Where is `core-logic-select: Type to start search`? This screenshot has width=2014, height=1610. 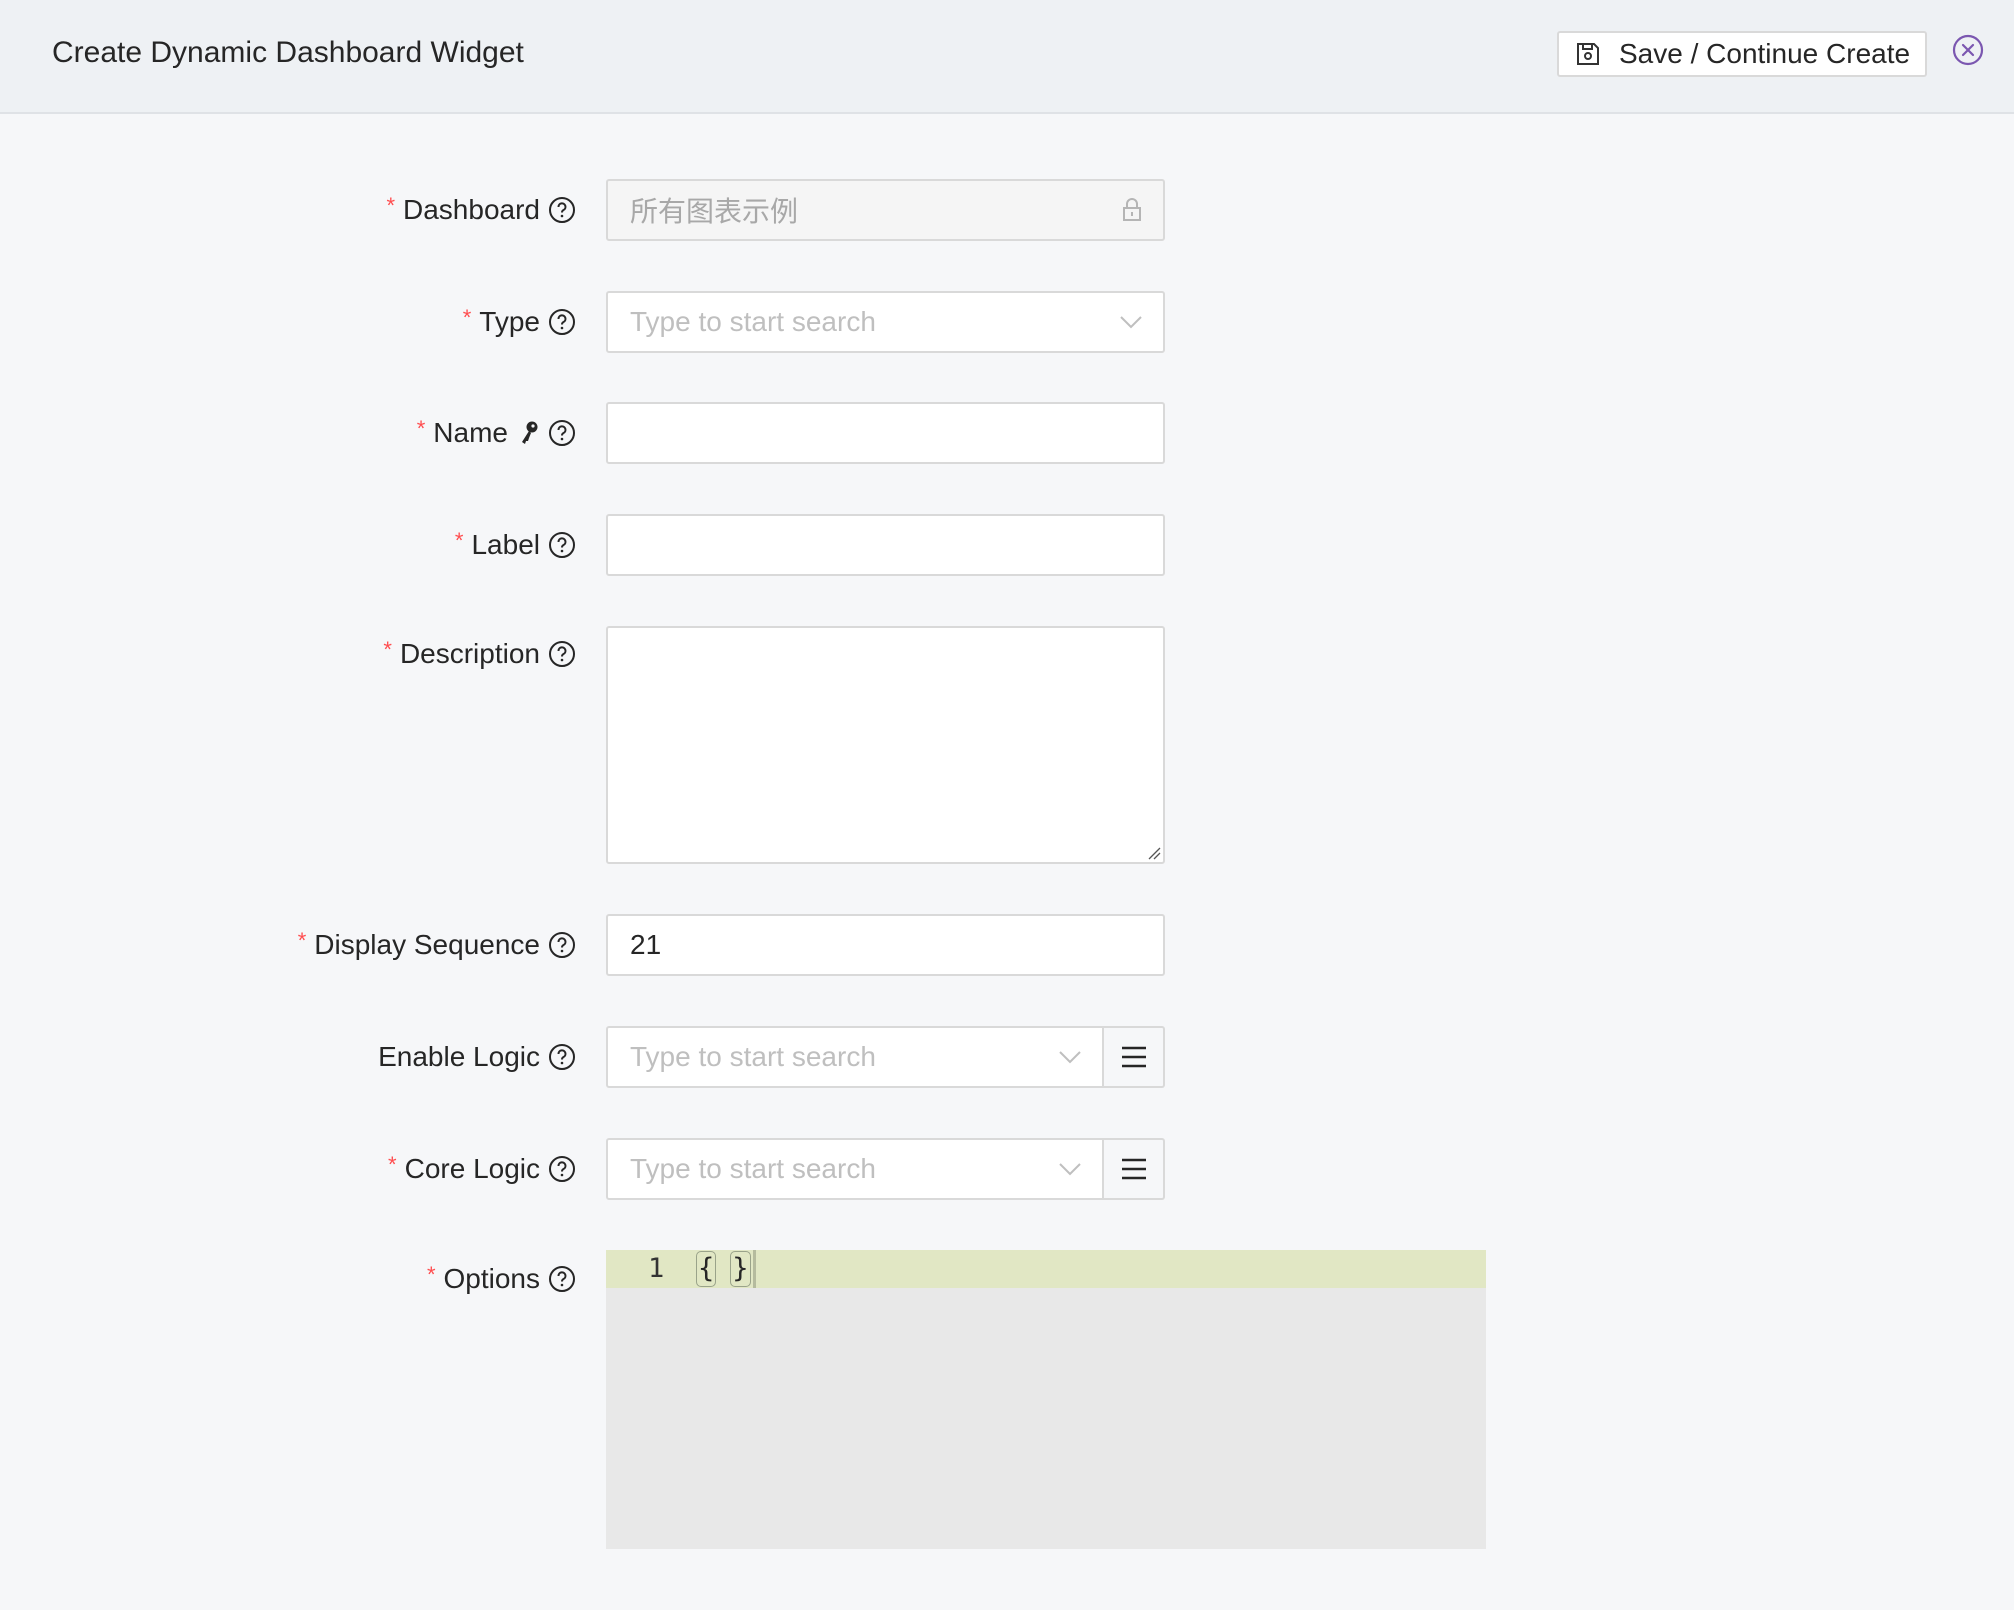 core-logic-select: Type to start search is located at coordinates (855, 1169).